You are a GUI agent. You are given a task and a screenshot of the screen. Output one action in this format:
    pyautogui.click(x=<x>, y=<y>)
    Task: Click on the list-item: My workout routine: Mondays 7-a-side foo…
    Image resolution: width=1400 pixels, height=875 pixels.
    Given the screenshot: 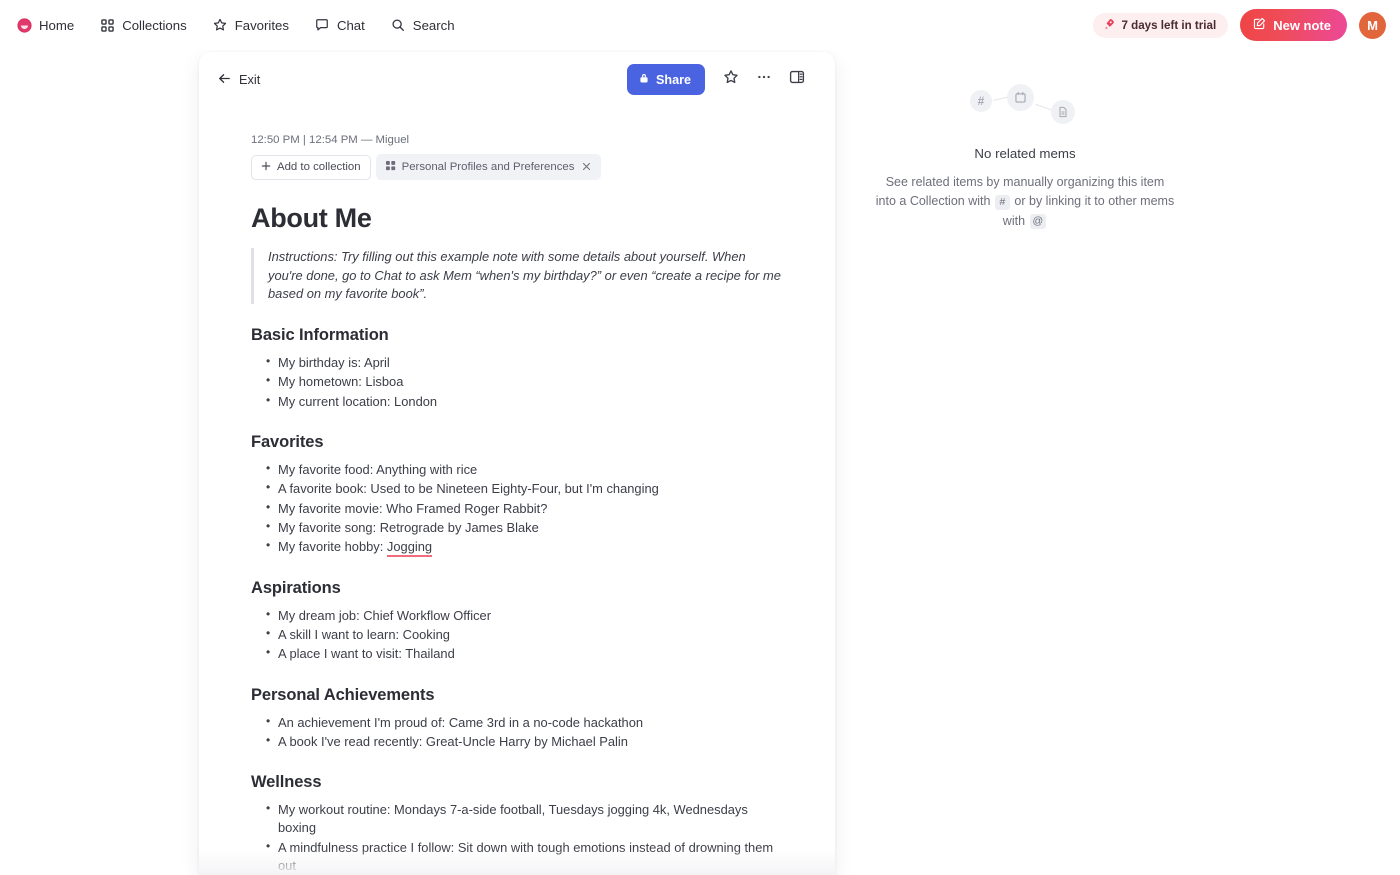 What is the action you would take?
    pyautogui.click(x=524, y=819)
    